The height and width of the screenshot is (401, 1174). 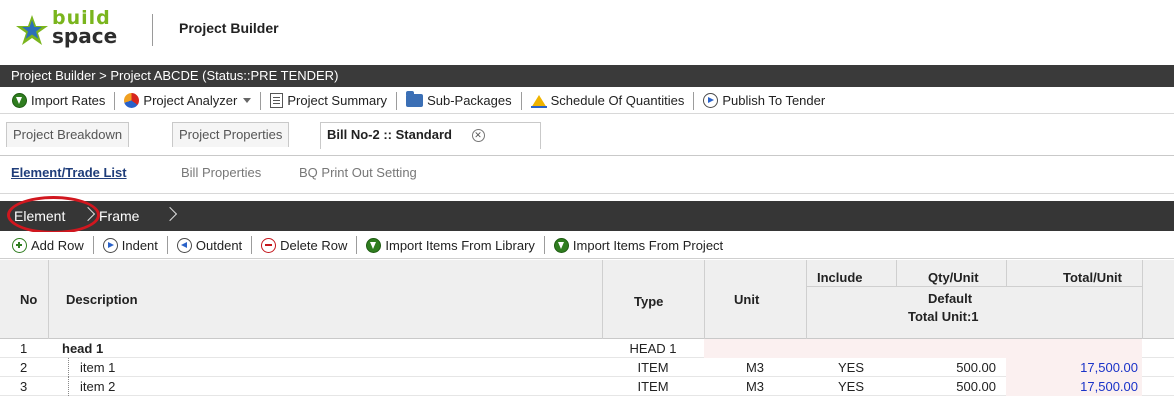 What do you see at coordinates (139, 245) in the screenshot?
I see `indent-label: Indent` at bounding box center [139, 245].